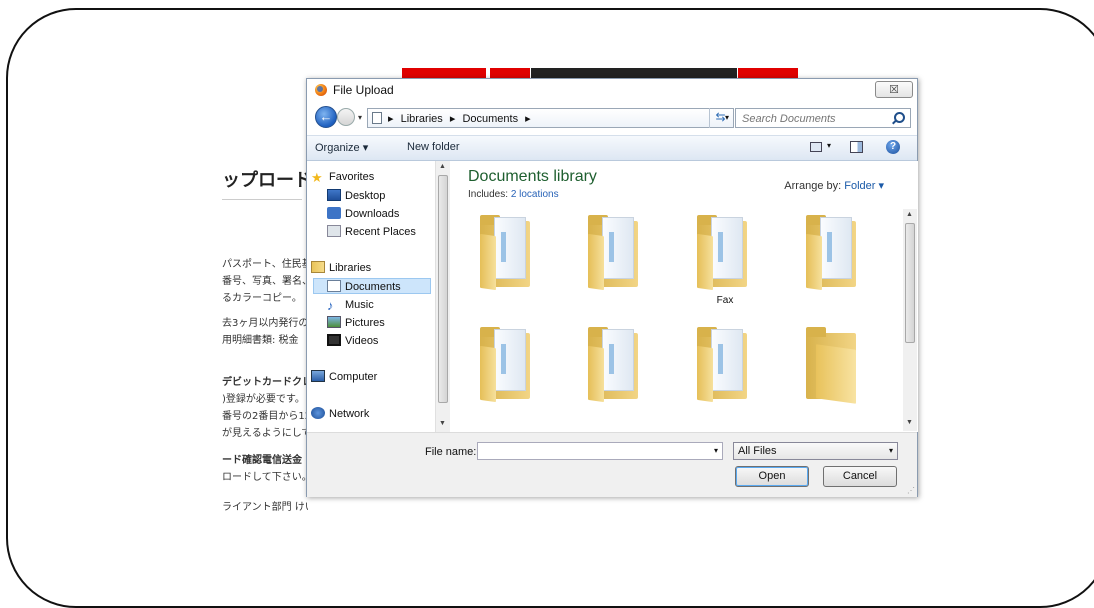 This screenshot has height=608, width=1094. Describe the element at coordinates (720, 118) in the screenshot. I see `refresh-button: ⇆` at that location.